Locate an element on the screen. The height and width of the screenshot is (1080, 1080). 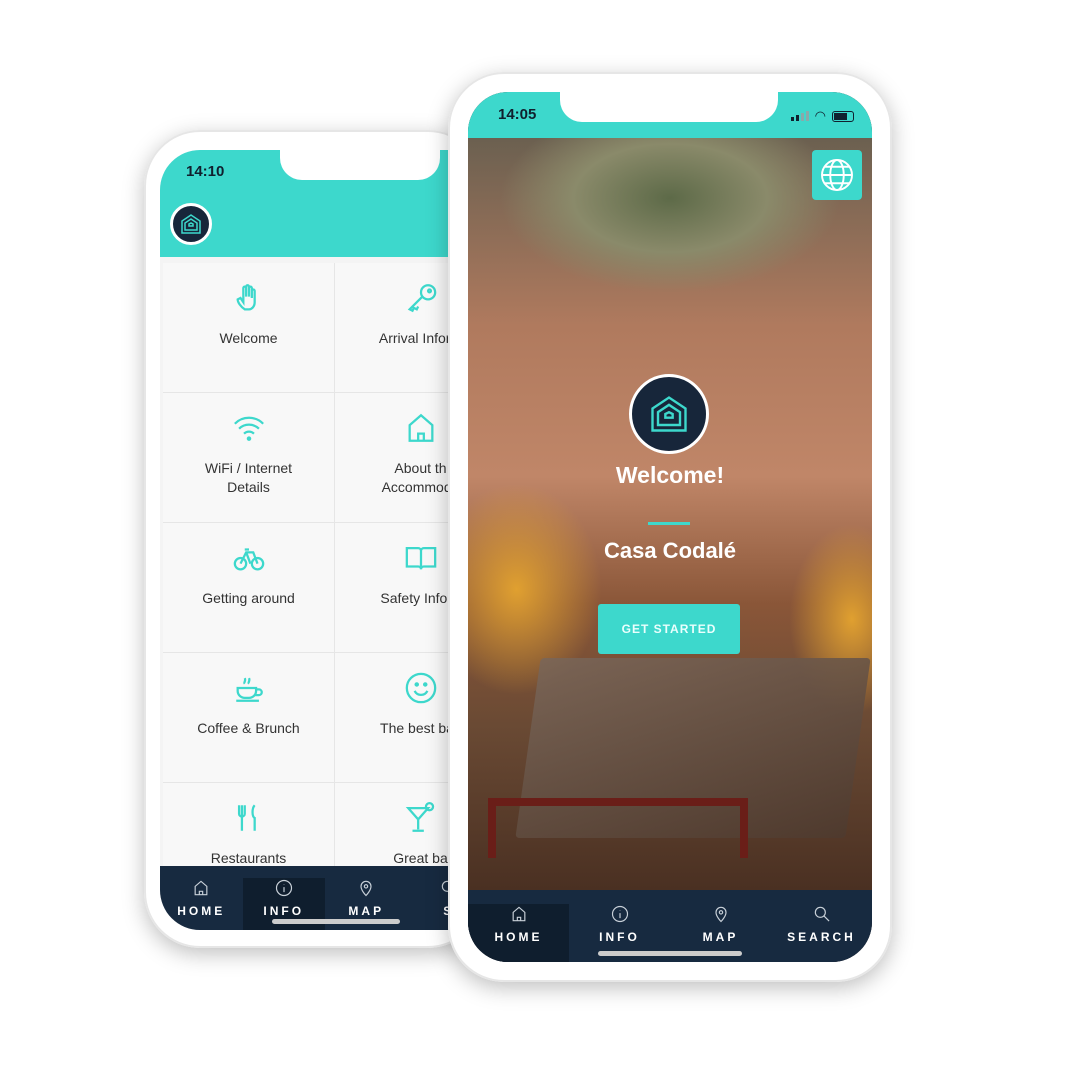
welcome-heading: Welcome! is located at coordinates (670, 475).